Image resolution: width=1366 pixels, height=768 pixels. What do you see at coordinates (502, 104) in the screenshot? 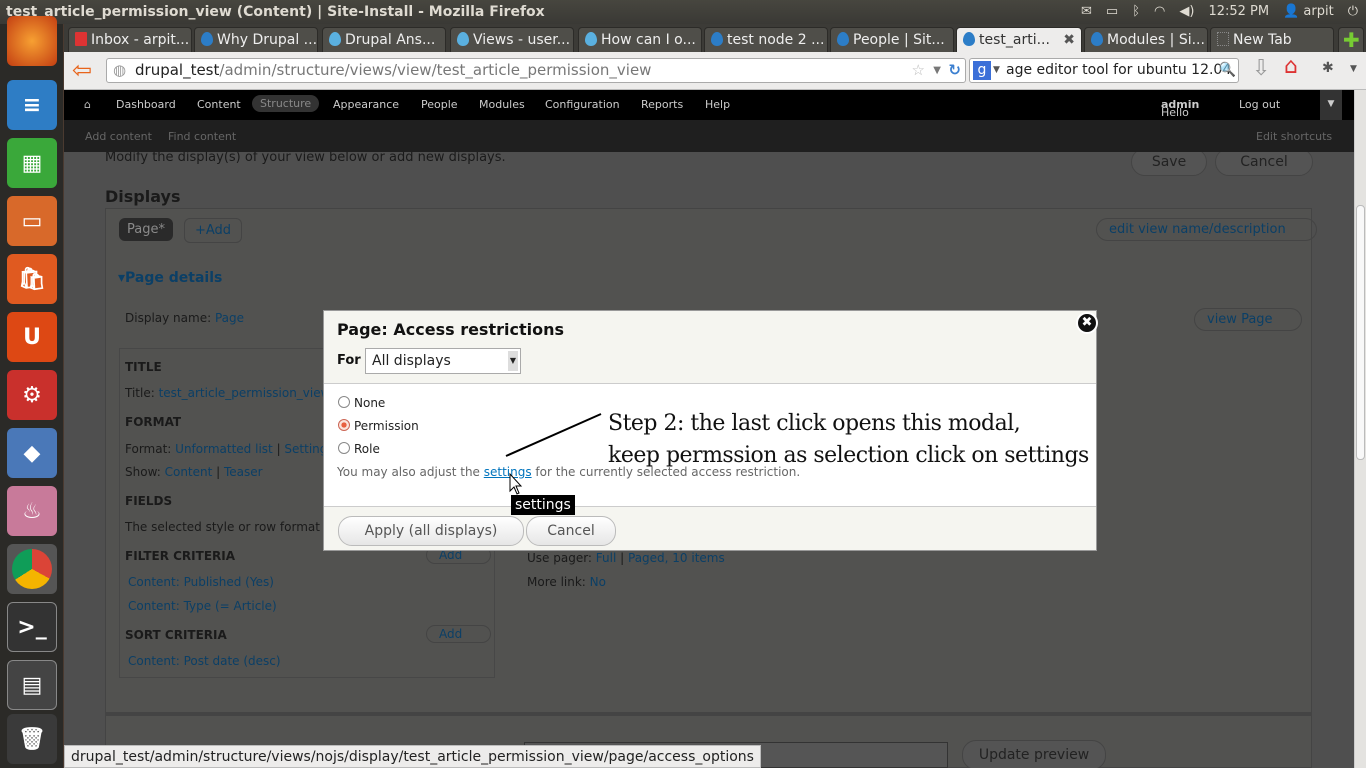
I see `toolbar-modules: Modules` at bounding box center [502, 104].